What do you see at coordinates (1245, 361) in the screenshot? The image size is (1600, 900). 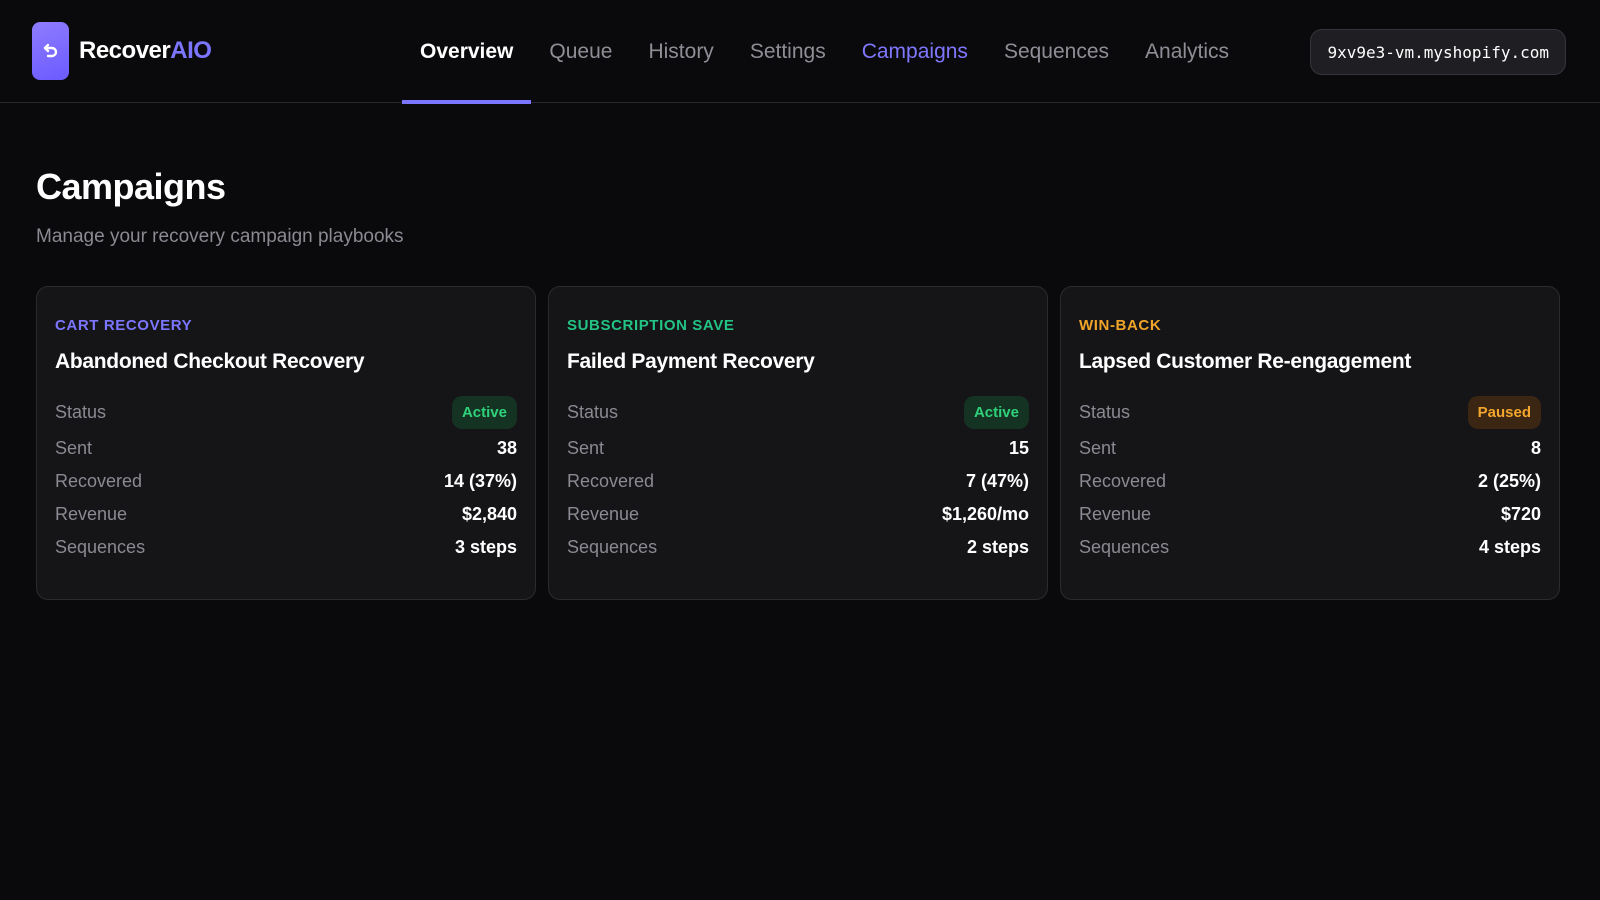 I see `campaign-title: Lapsed Customer Re-engagement` at bounding box center [1245, 361].